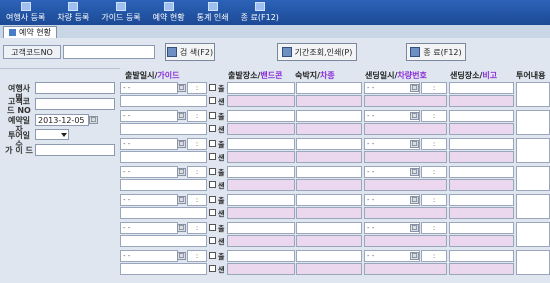 Image resolution: width=550 pixels, height=283 pixels. I want to click on toolbar-register-vehicle-button: 차량 등록, so click(73, 12).